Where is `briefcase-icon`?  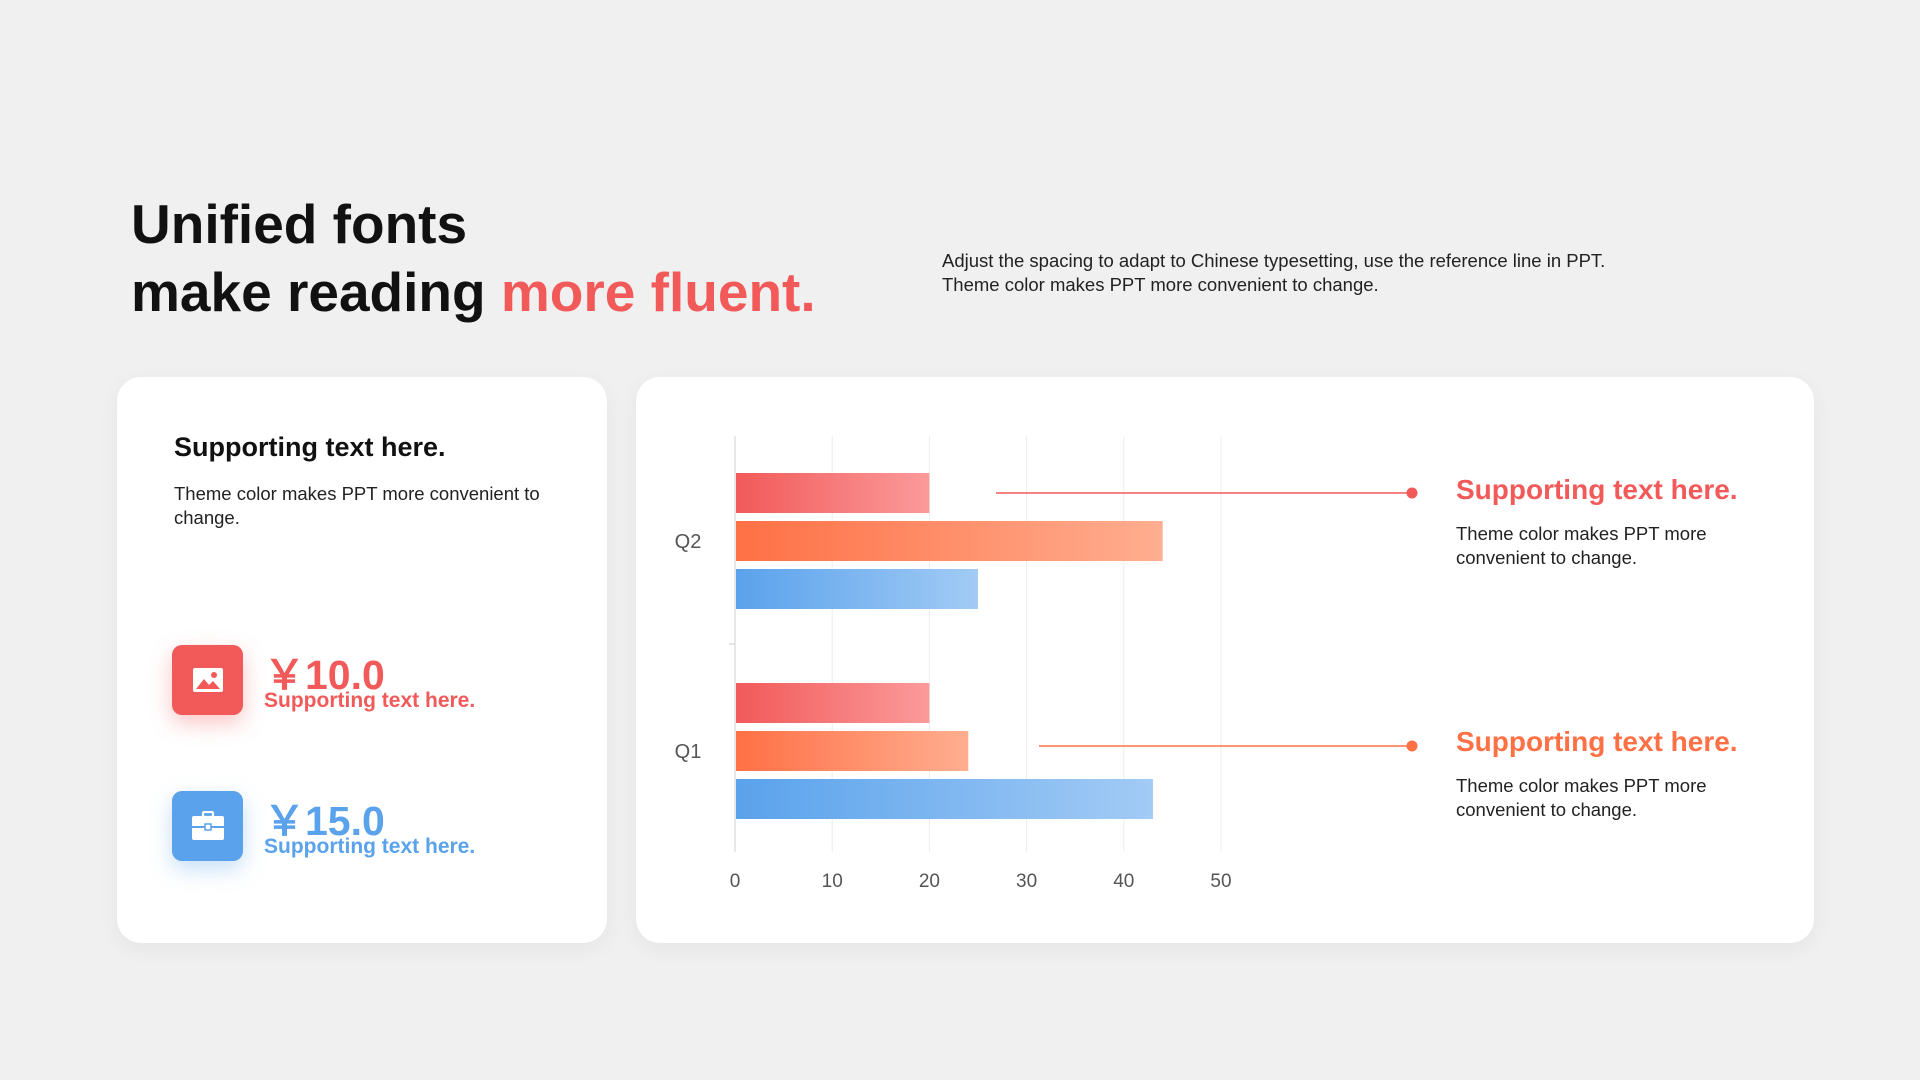
briefcase-icon is located at coordinates (207, 826).